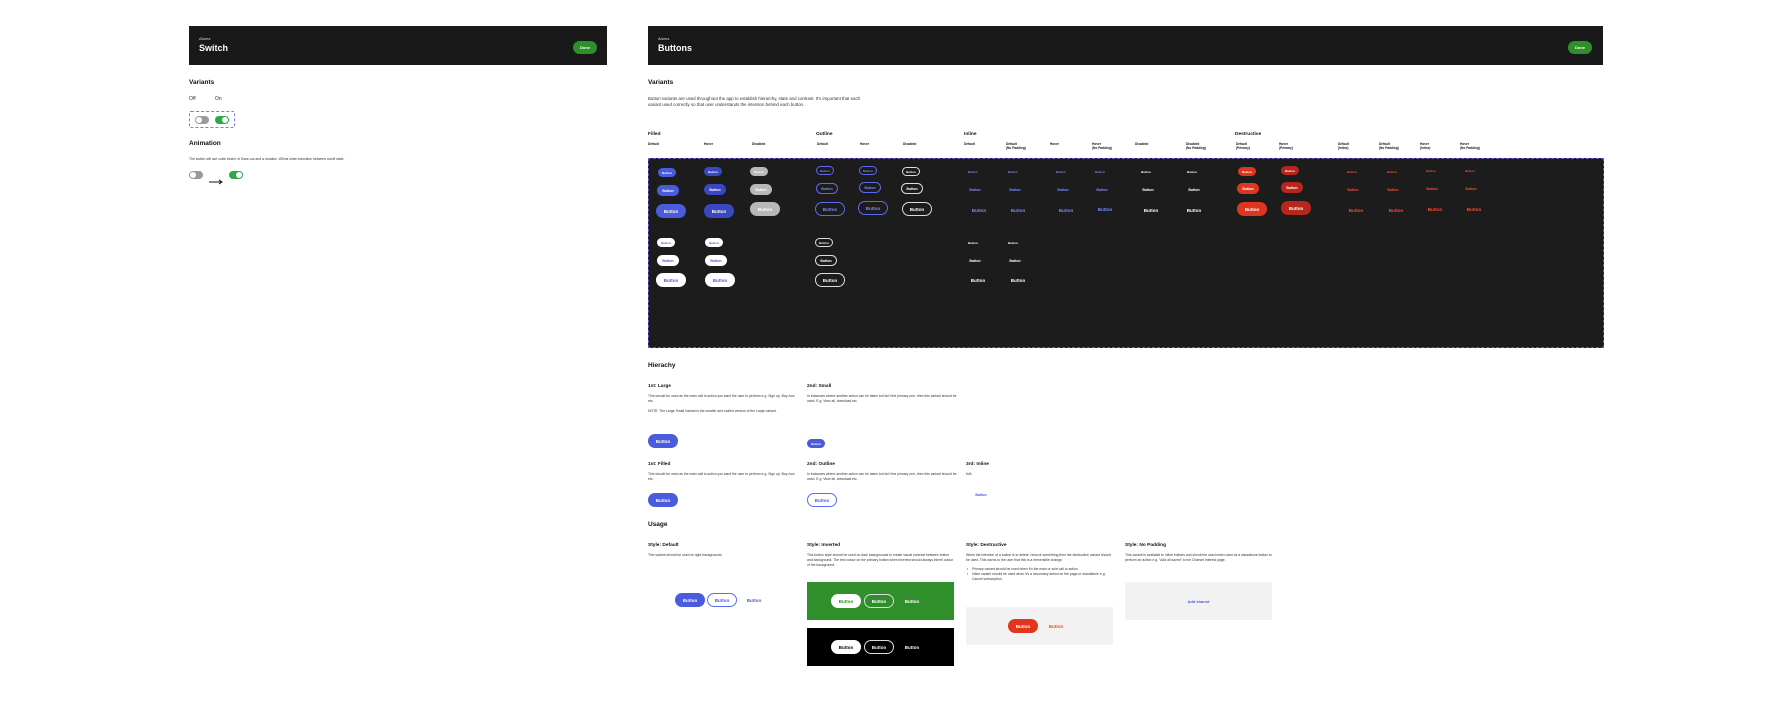  I want to click on col-filled-disabled: Disabled, so click(759, 144).